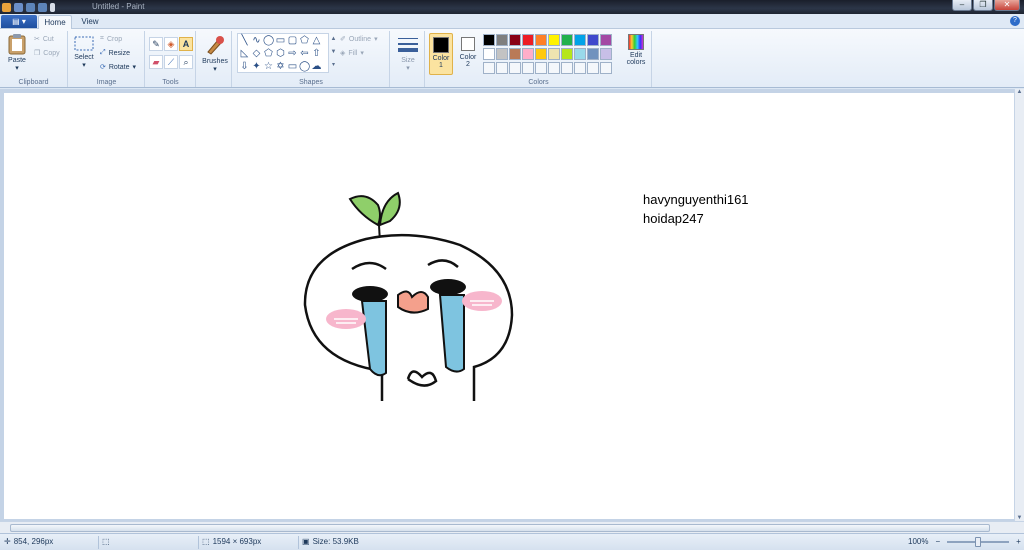 The width and height of the screenshot is (1024, 550). Describe the element at coordinates (52, 7) in the screenshot. I see `customize-toolbar-icon` at that location.